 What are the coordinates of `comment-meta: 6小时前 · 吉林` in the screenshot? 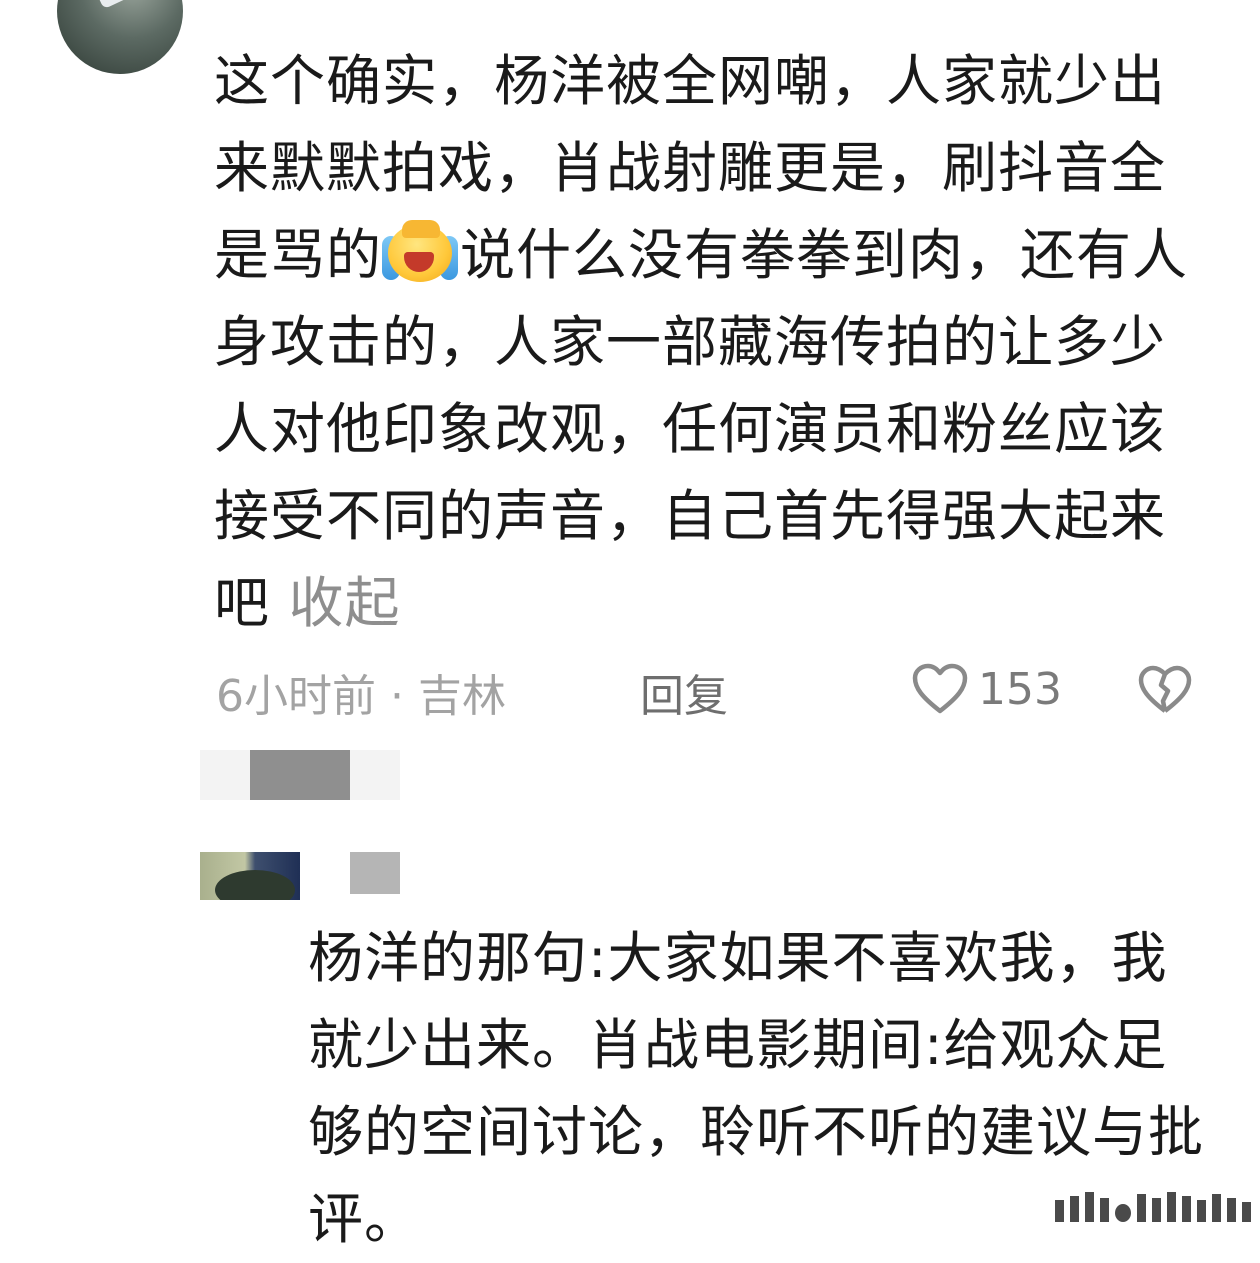 It's located at (361, 692).